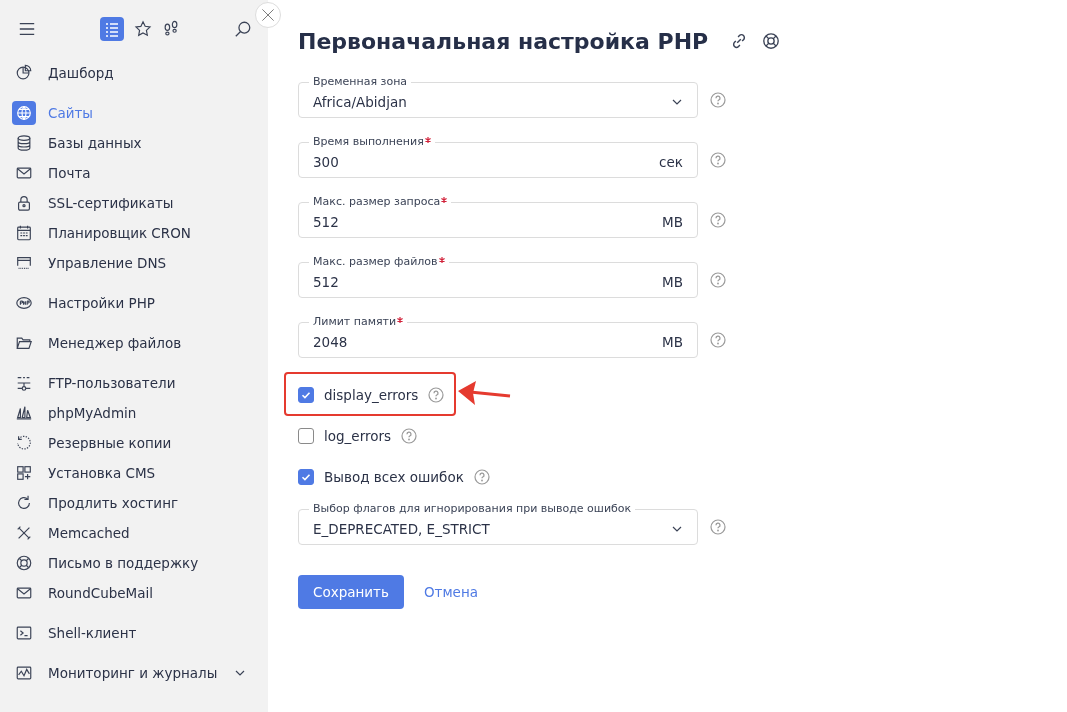 This screenshot has height=712, width=1067. What do you see at coordinates (134, 443) in the screenshot?
I see `sidebar-item: Резервные копии` at bounding box center [134, 443].